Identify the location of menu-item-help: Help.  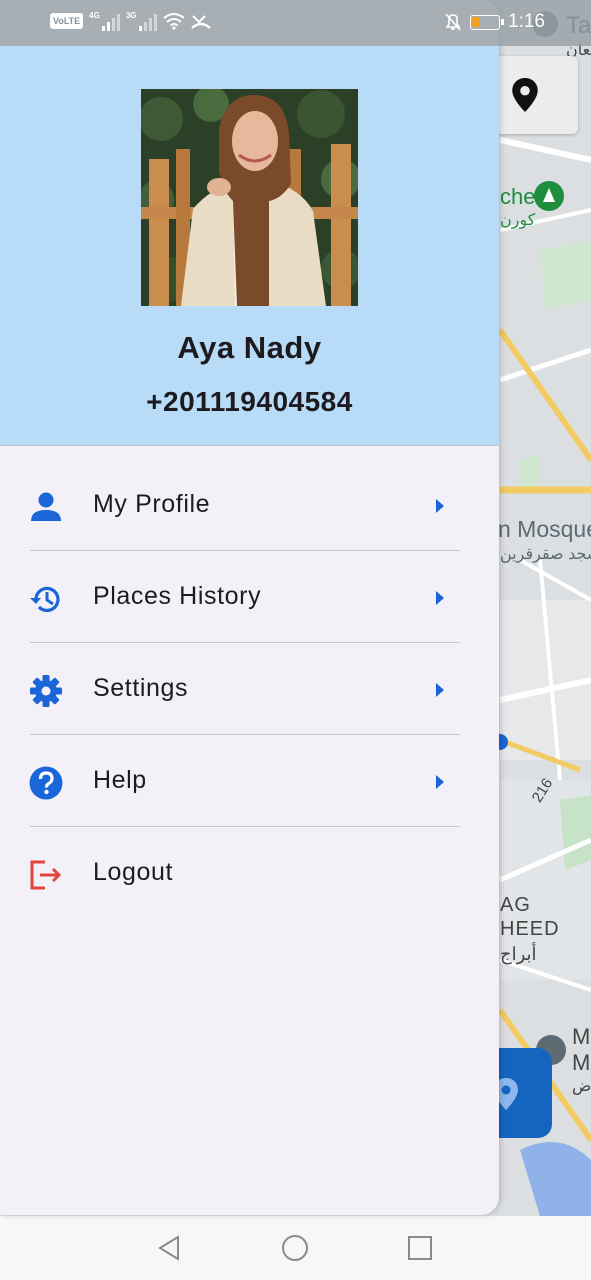
(249, 781).